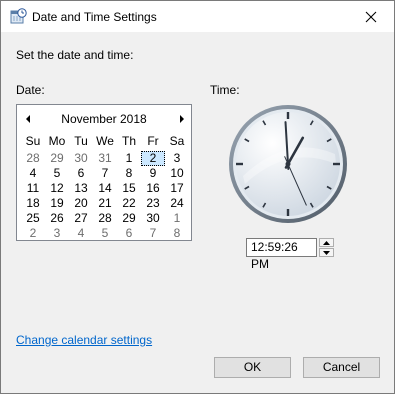  I want to click on ok-button: OK, so click(252, 367).